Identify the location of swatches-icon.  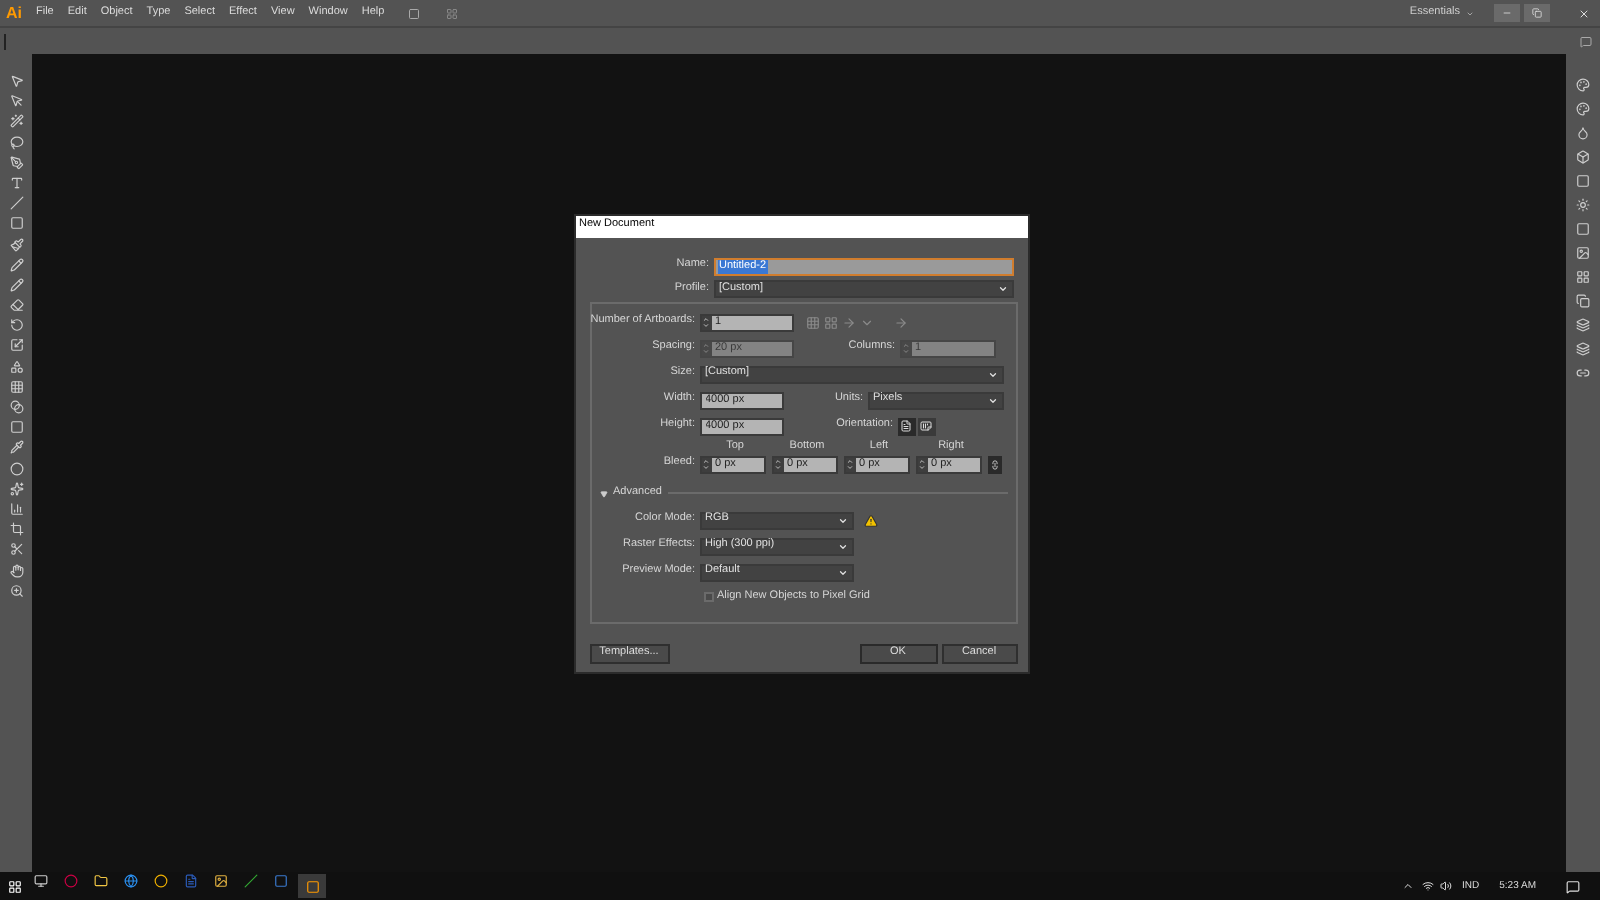
(1583, 109).